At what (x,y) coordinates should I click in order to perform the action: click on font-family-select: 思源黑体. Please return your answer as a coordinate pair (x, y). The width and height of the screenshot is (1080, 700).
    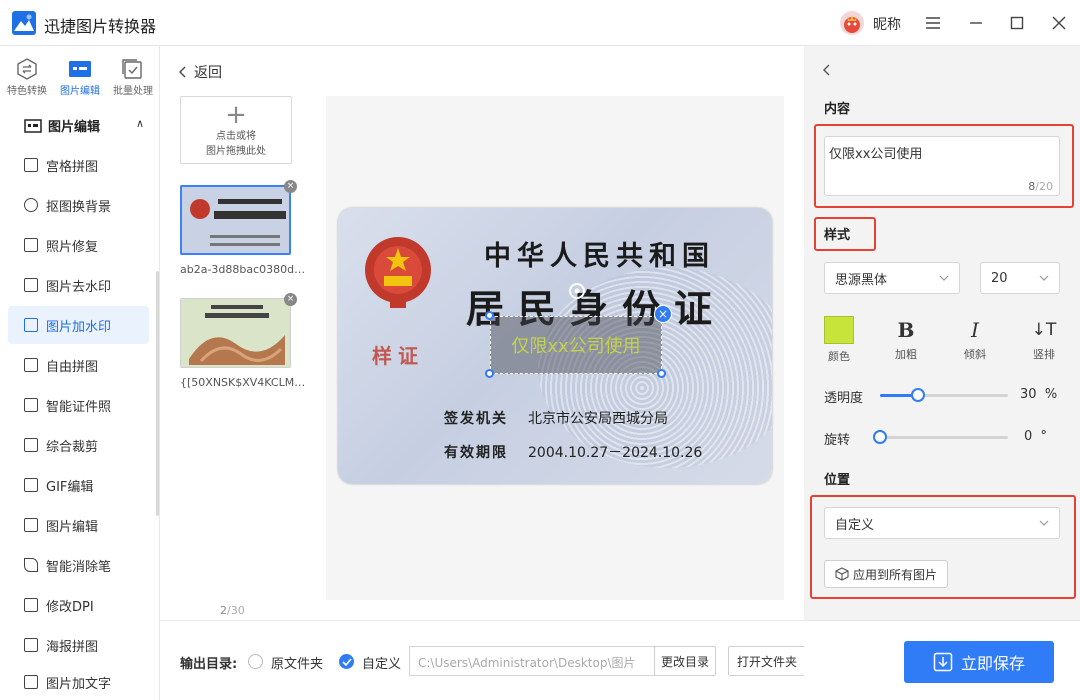
    Looking at the image, I should click on (892, 278).